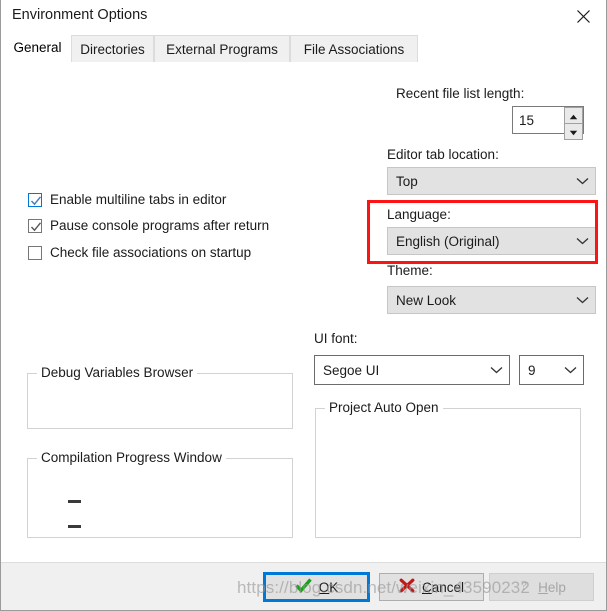 This screenshot has width=607, height=611. I want to click on ui-font-size-value: 9, so click(532, 370).